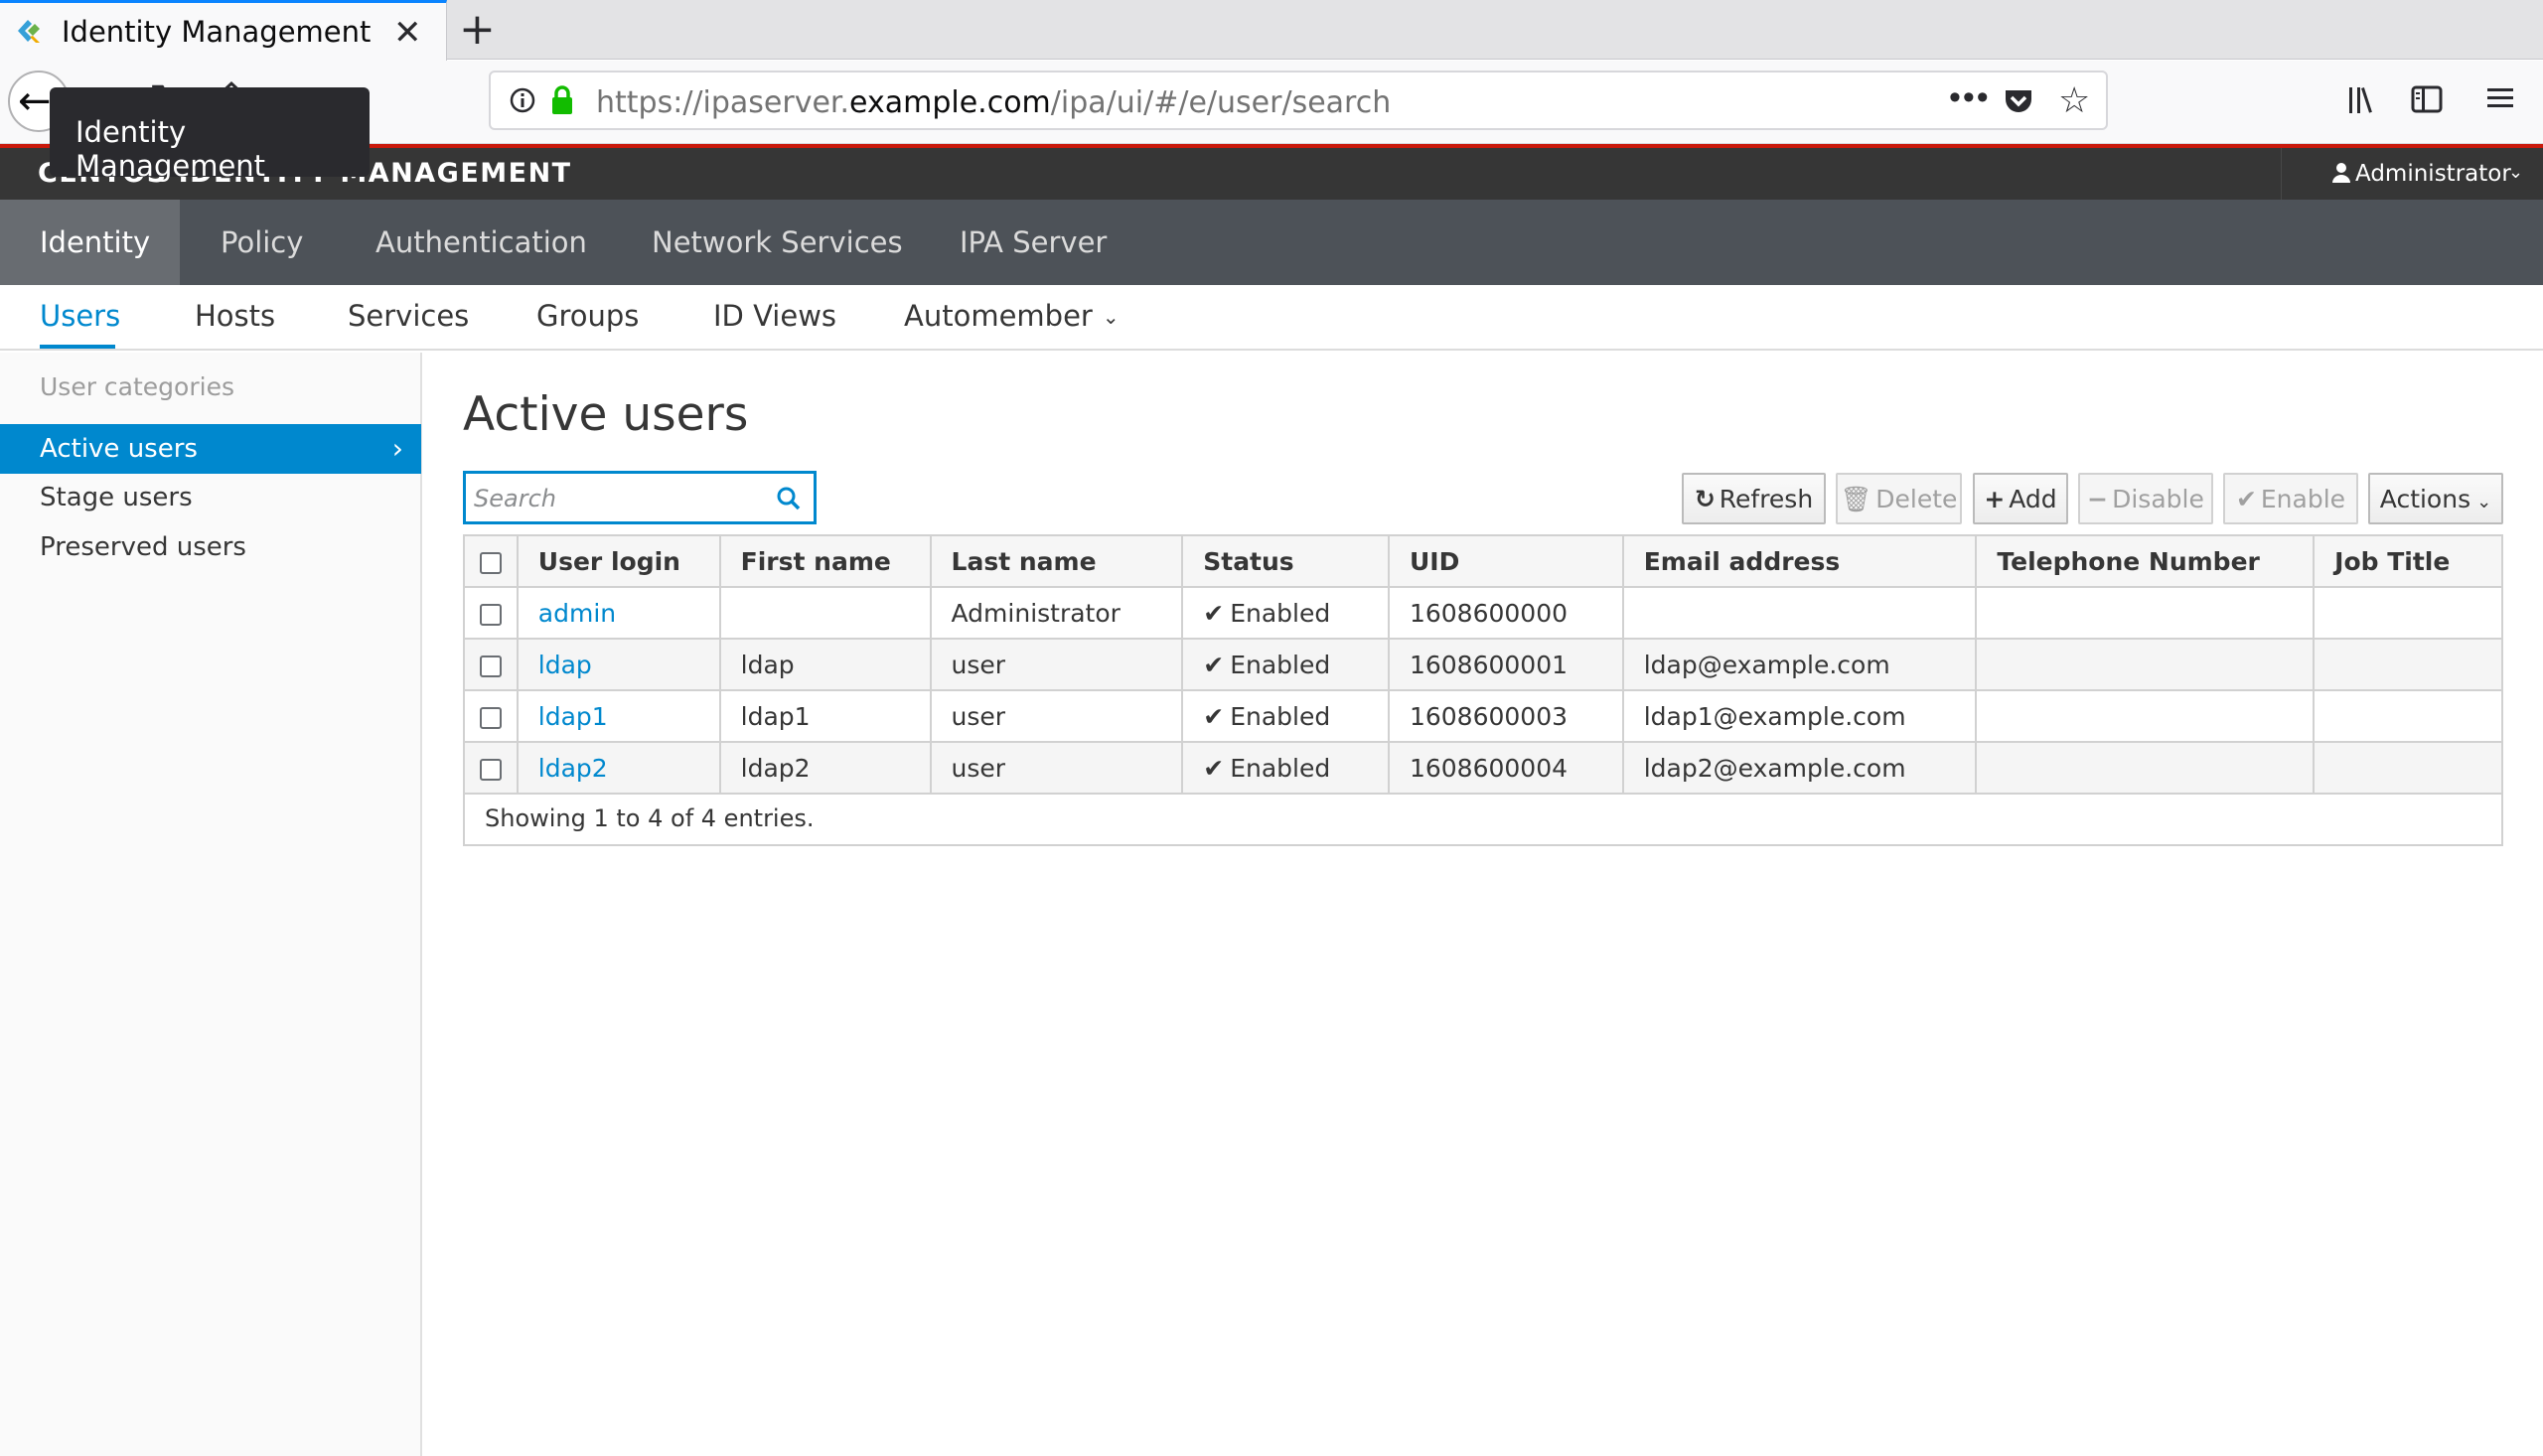  I want to click on tab-groups: Groups, so click(587, 316).